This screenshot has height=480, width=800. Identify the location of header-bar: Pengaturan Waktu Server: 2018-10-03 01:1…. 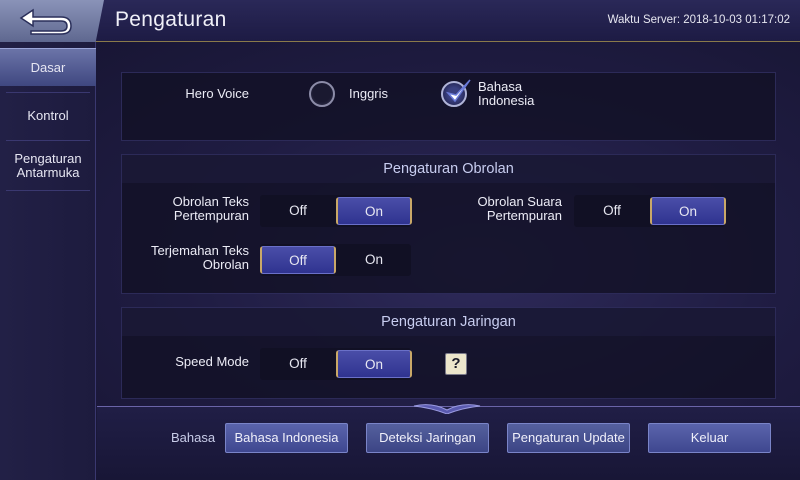
(400, 21).